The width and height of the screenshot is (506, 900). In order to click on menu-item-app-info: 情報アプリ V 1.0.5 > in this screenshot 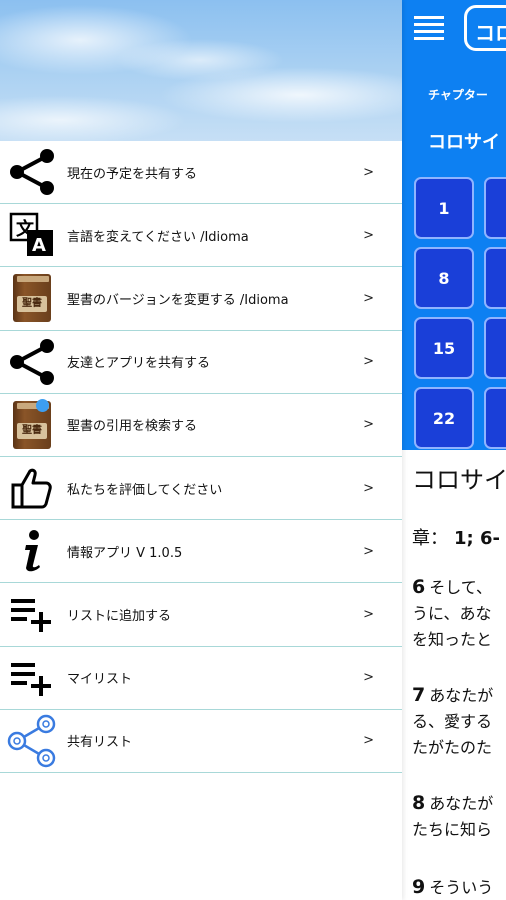, I will do `click(201, 552)`.